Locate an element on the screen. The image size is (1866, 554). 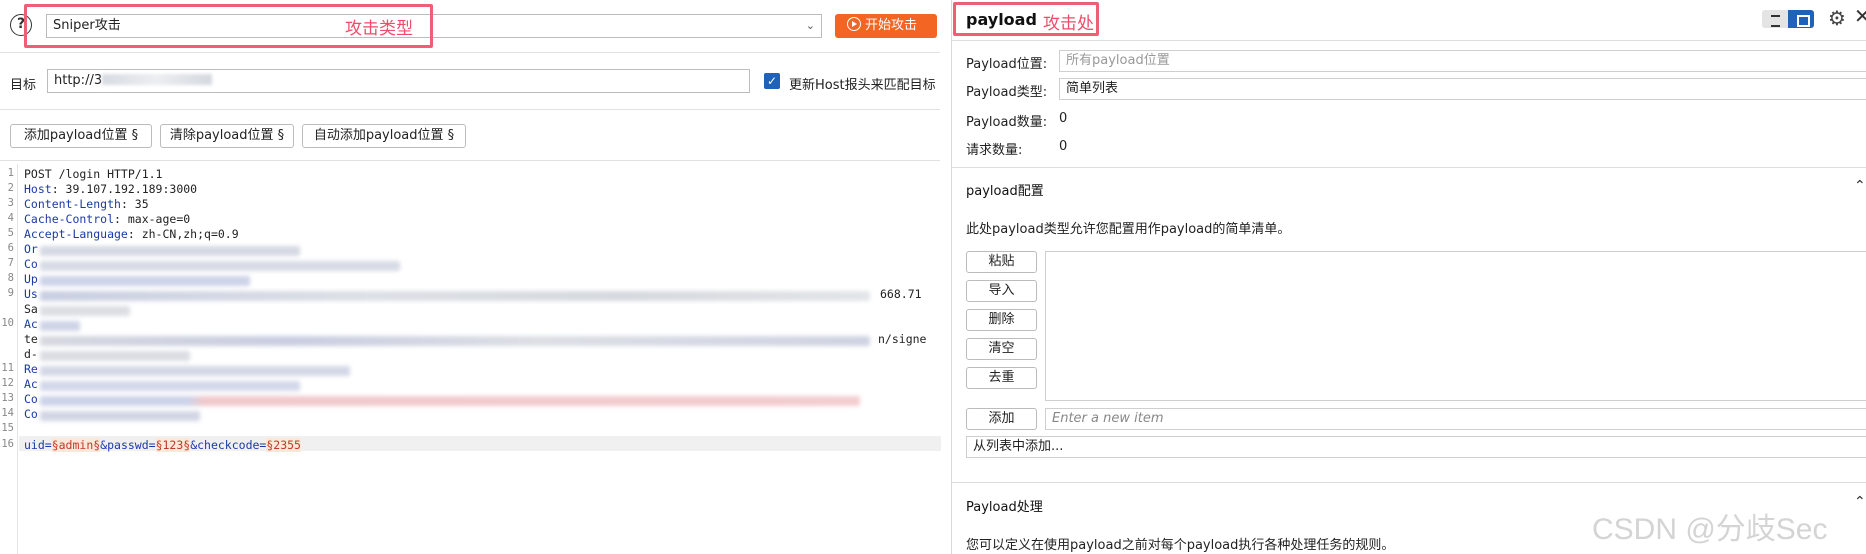
header-key: Accept-Language is located at coordinates (76, 234).